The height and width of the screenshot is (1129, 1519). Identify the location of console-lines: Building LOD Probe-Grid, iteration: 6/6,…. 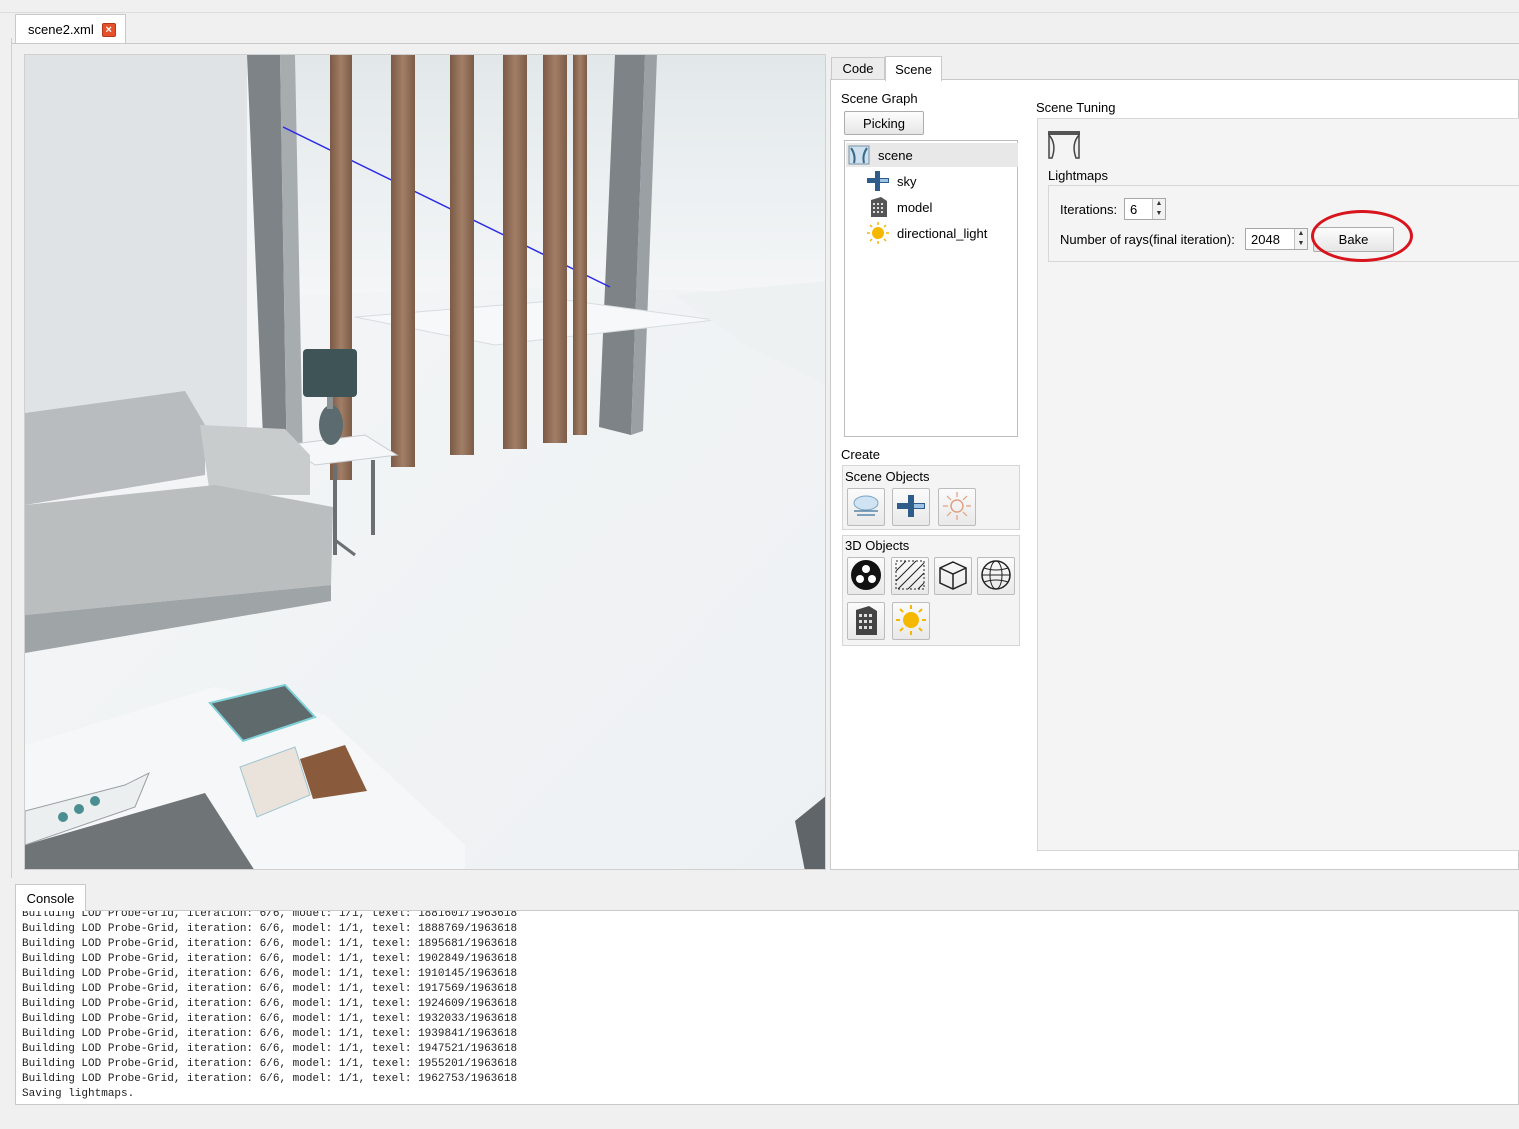
(270, 1006).